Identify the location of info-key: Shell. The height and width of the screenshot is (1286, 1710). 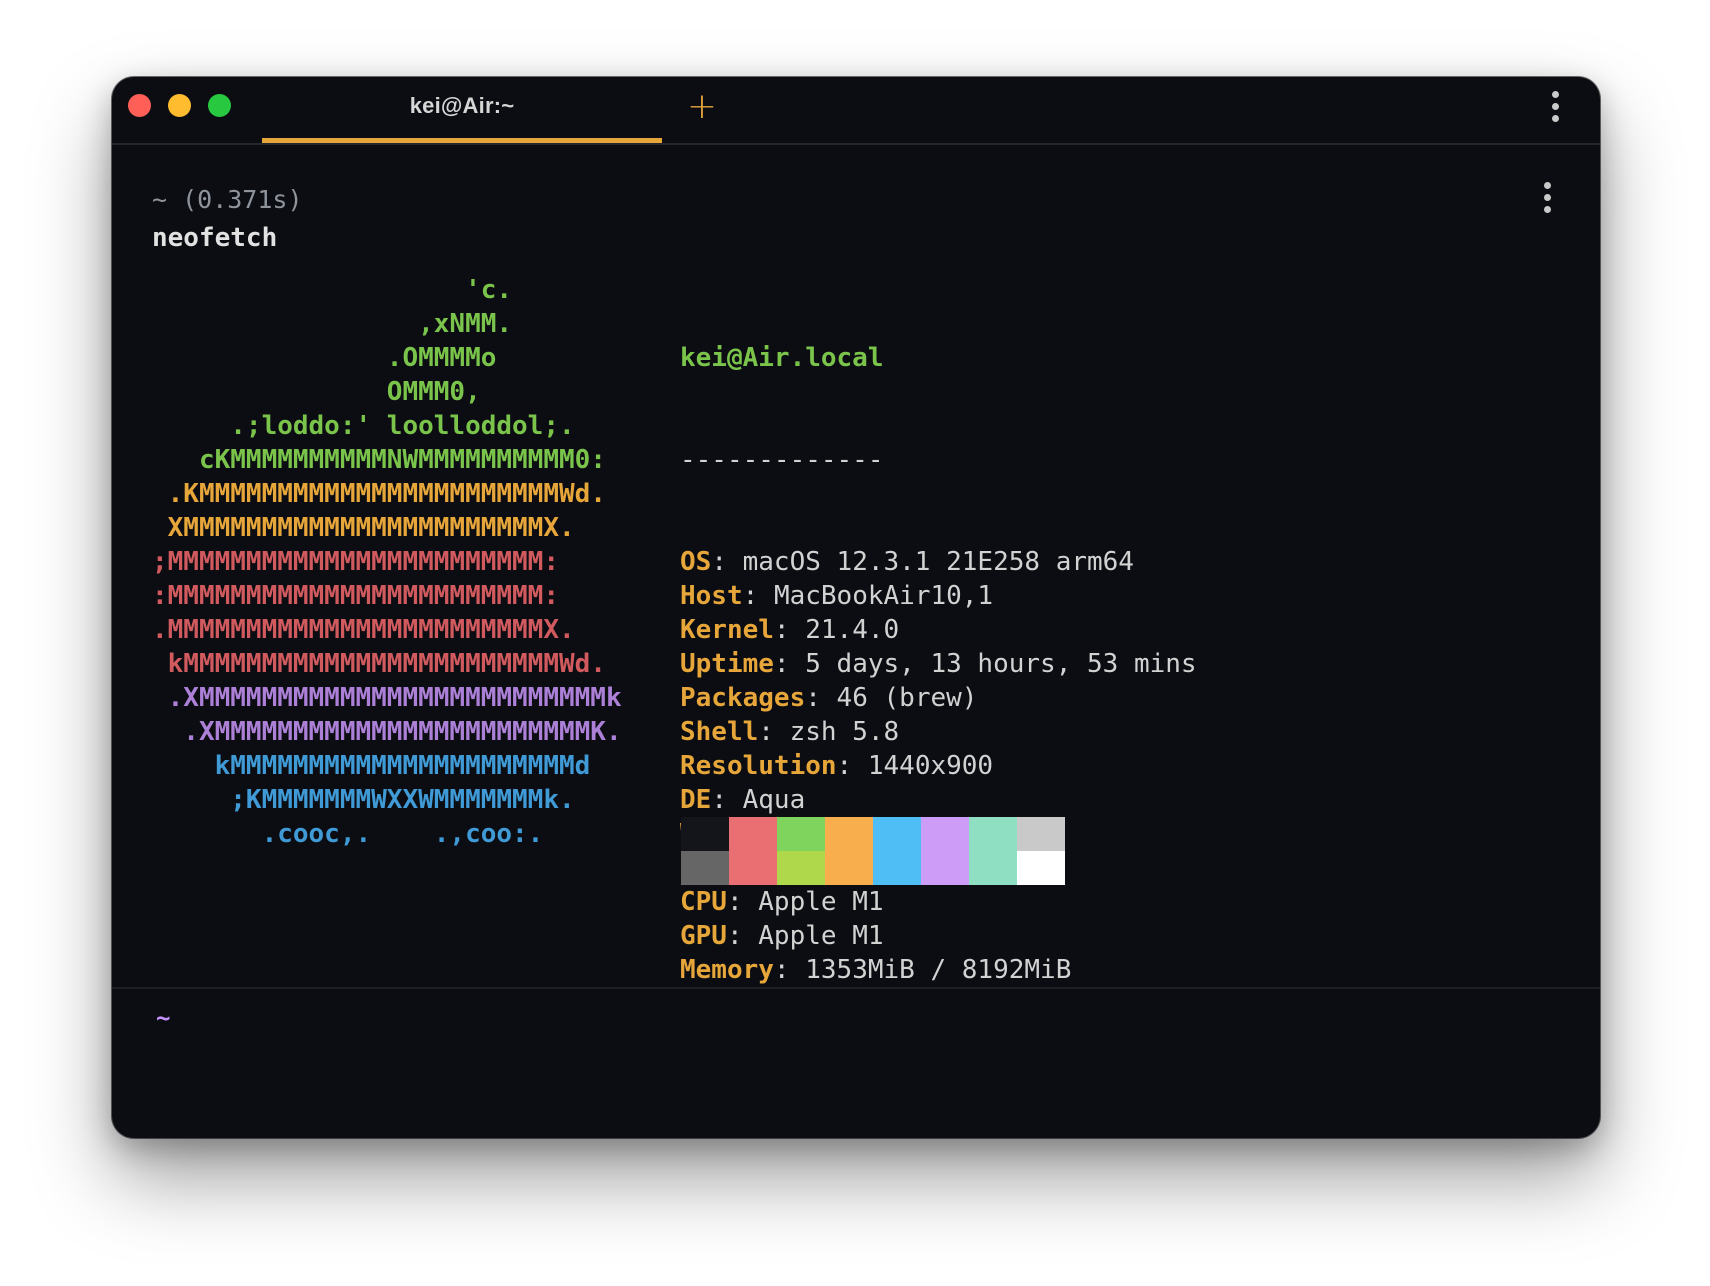
(719, 732).